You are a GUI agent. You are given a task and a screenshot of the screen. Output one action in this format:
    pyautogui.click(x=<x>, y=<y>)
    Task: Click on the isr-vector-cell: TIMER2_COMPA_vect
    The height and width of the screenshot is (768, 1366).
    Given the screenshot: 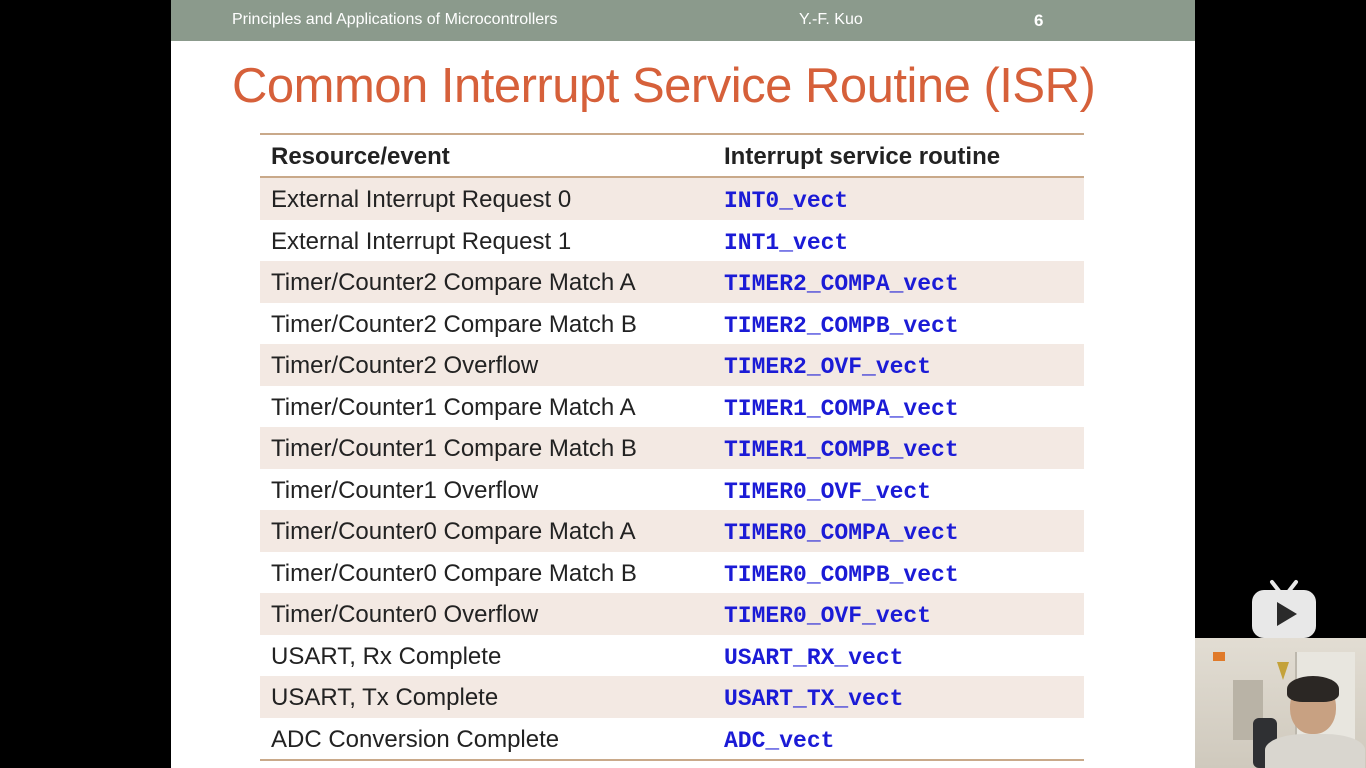 What is the action you would take?
    pyautogui.click(x=841, y=284)
    